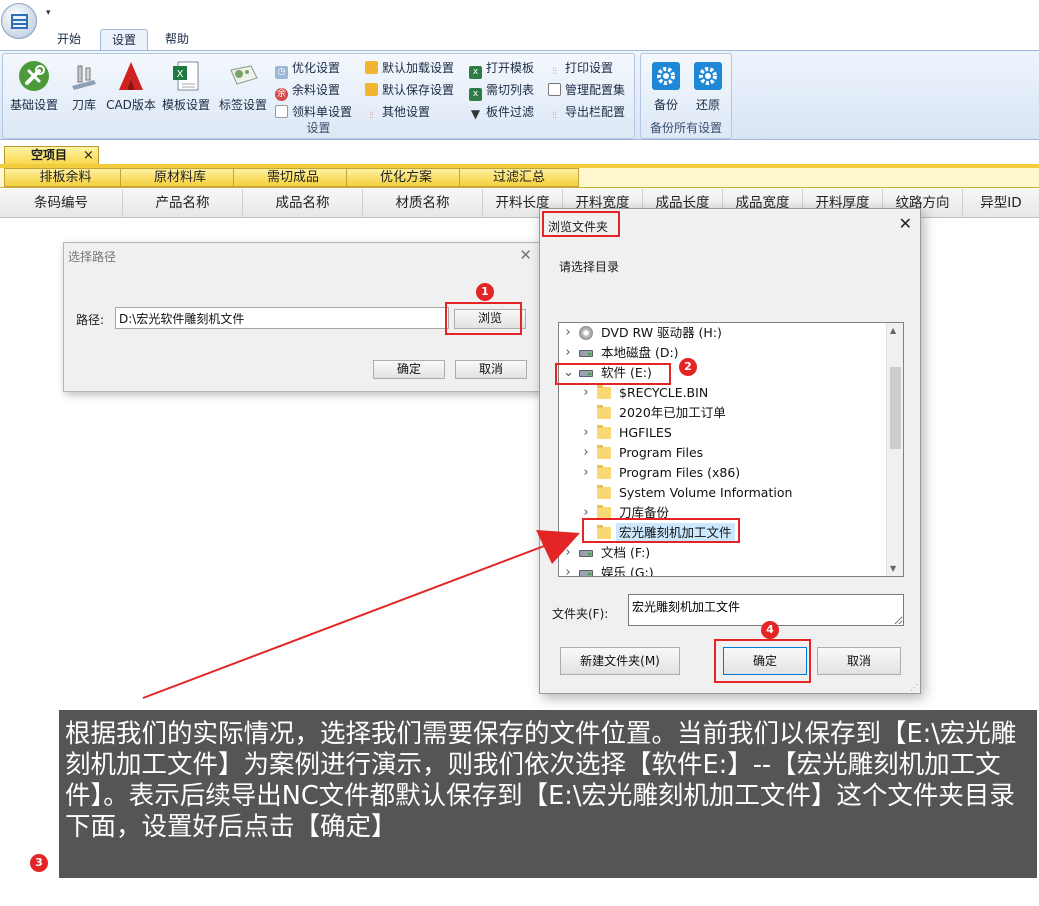 Image resolution: width=1039 pixels, height=906 pixels. Describe the element at coordinates (39, 863) in the screenshot. I see `step-badge-3: 3` at that location.